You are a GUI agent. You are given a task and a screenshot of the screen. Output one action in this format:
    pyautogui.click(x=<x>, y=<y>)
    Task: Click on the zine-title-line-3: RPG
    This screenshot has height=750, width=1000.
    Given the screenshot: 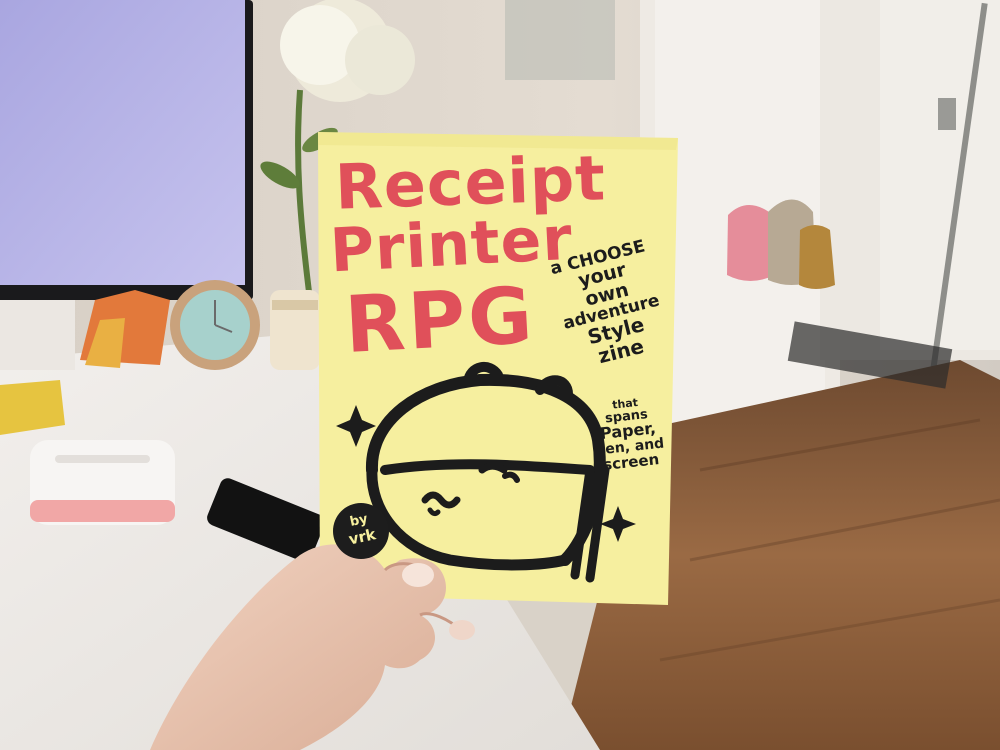 What is the action you would take?
    pyautogui.click(x=440, y=321)
    